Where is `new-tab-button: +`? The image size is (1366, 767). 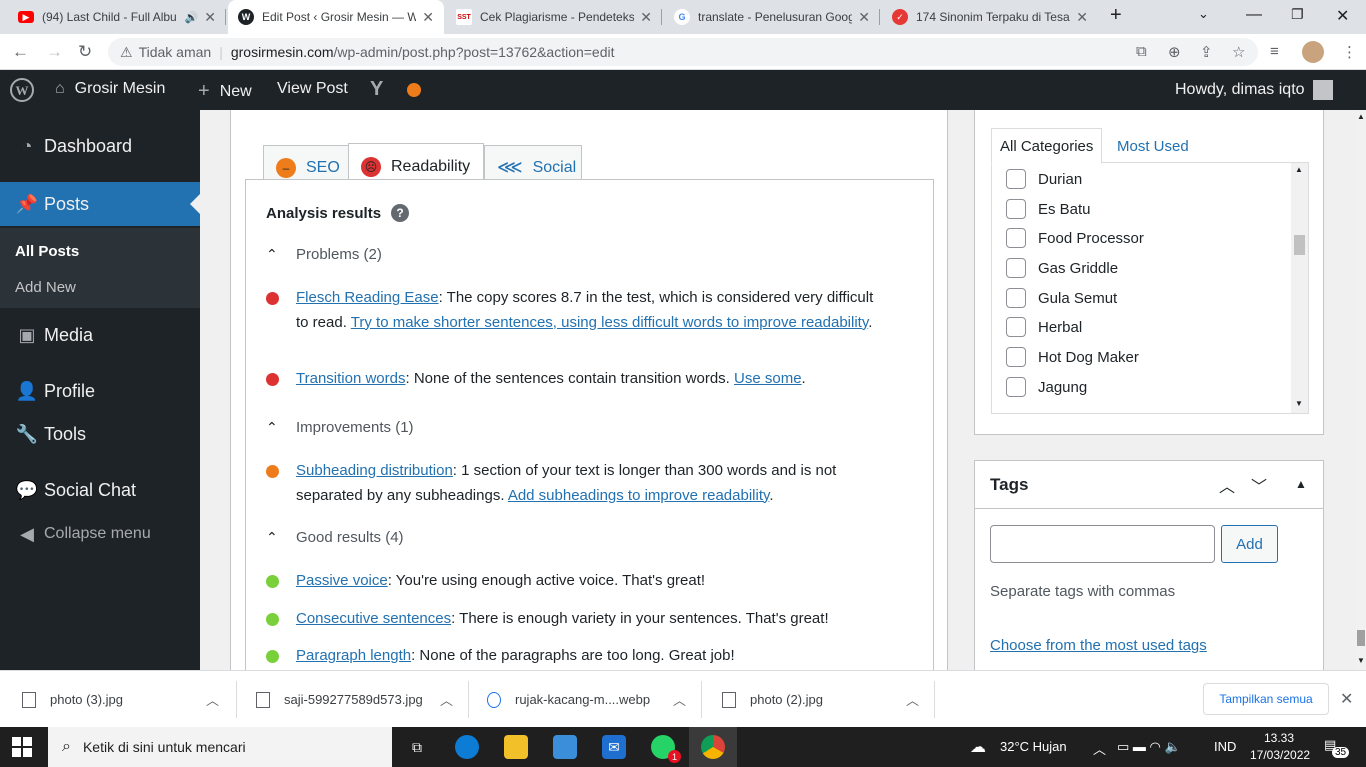
new-tab-button: + is located at coordinates (1116, 15).